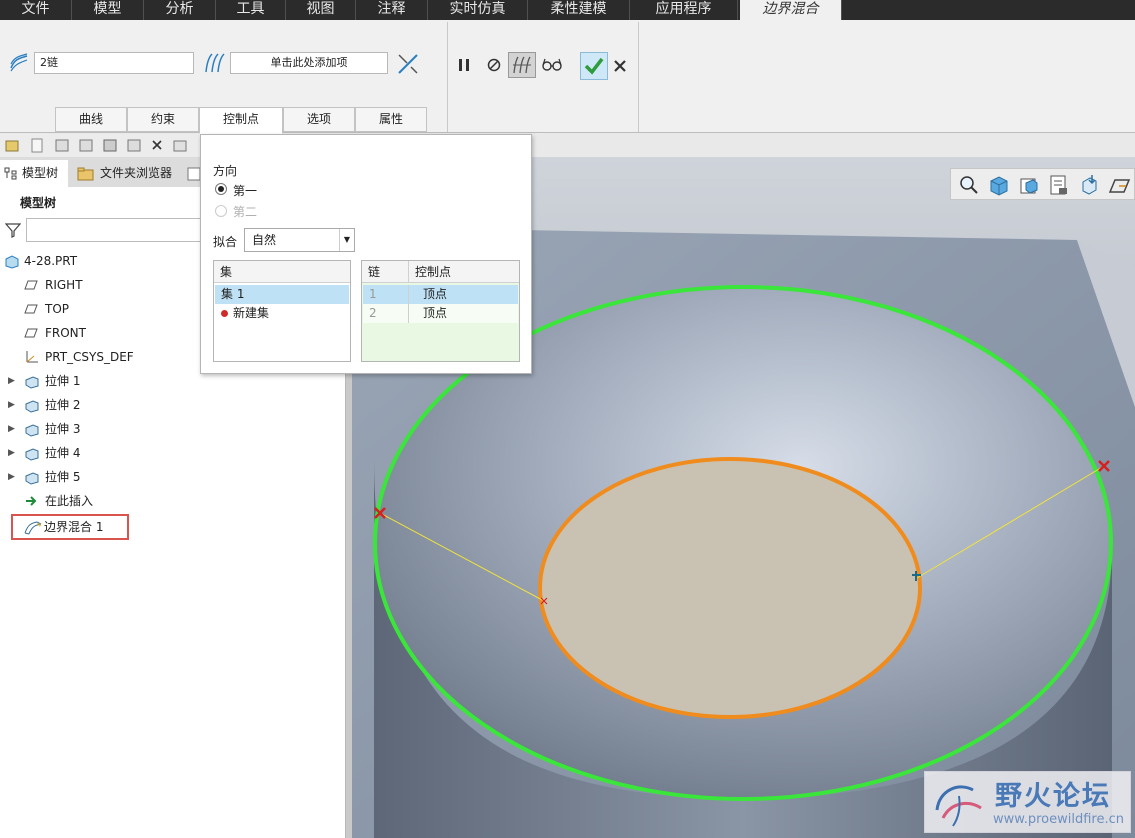  What do you see at coordinates (309, 63) in the screenshot?
I see `second-direction-field: 单击此处添加项` at bounding box center [309, 63].